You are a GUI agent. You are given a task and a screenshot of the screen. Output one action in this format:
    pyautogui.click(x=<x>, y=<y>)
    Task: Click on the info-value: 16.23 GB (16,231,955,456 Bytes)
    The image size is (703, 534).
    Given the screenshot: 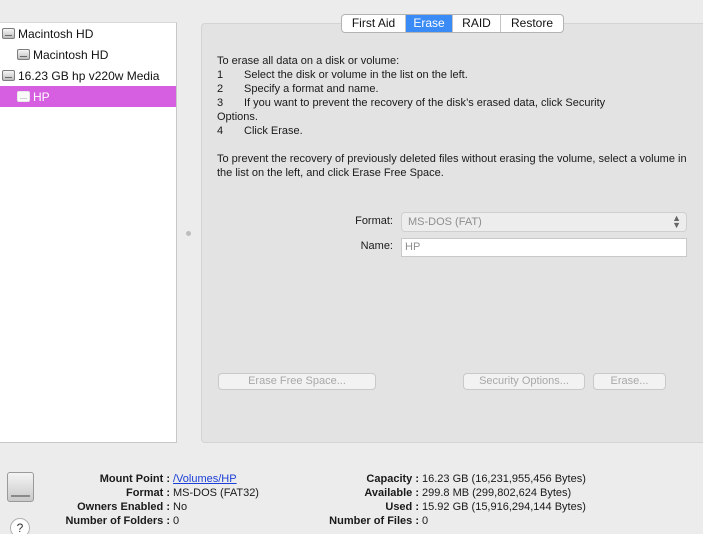 What is the action you would take?
    pyautogui.click(x=504, y=479)
    